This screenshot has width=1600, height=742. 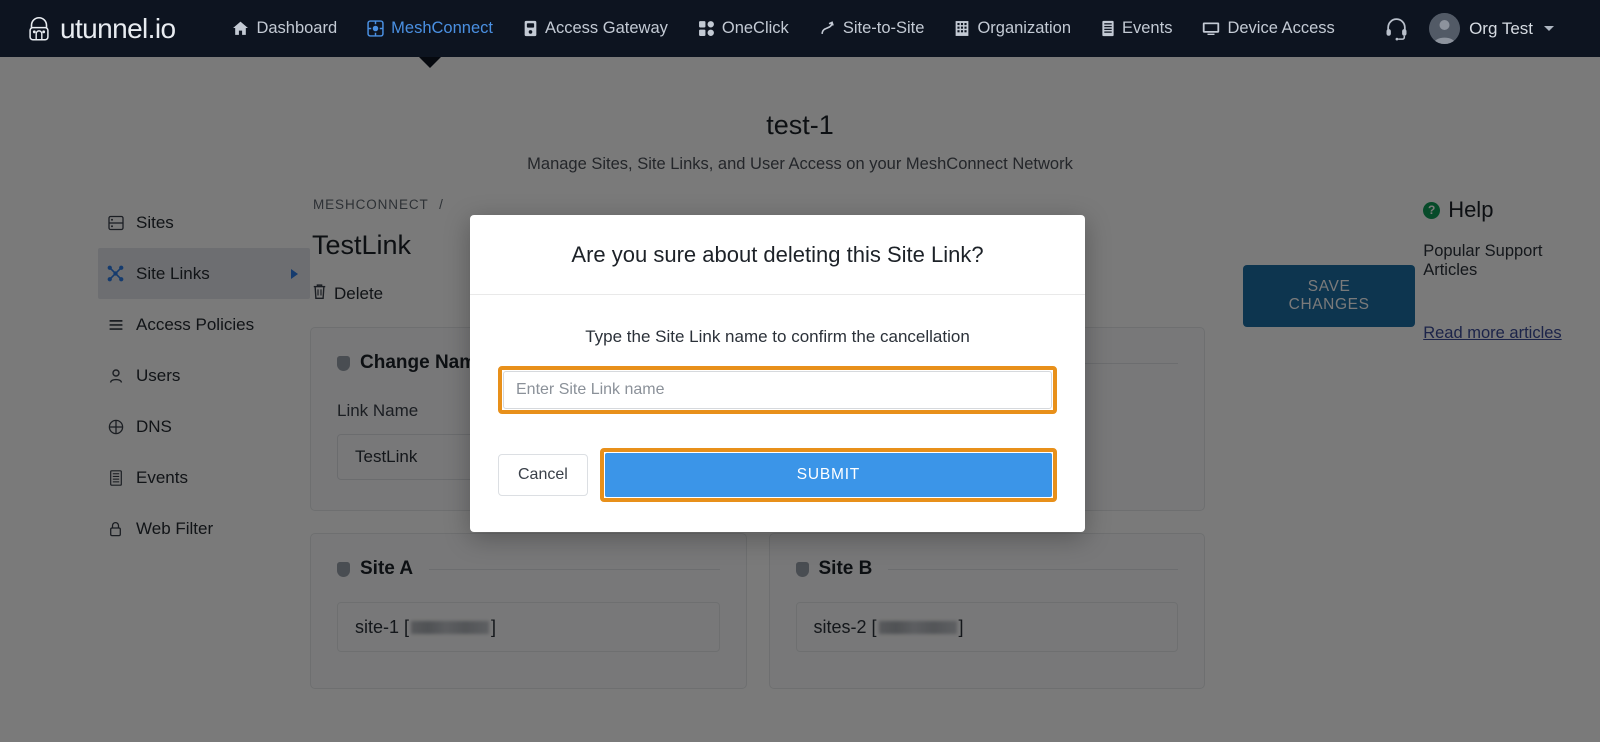 I want to click on nav-item-dashboard: Dashboard, so click(x=284, y=28).